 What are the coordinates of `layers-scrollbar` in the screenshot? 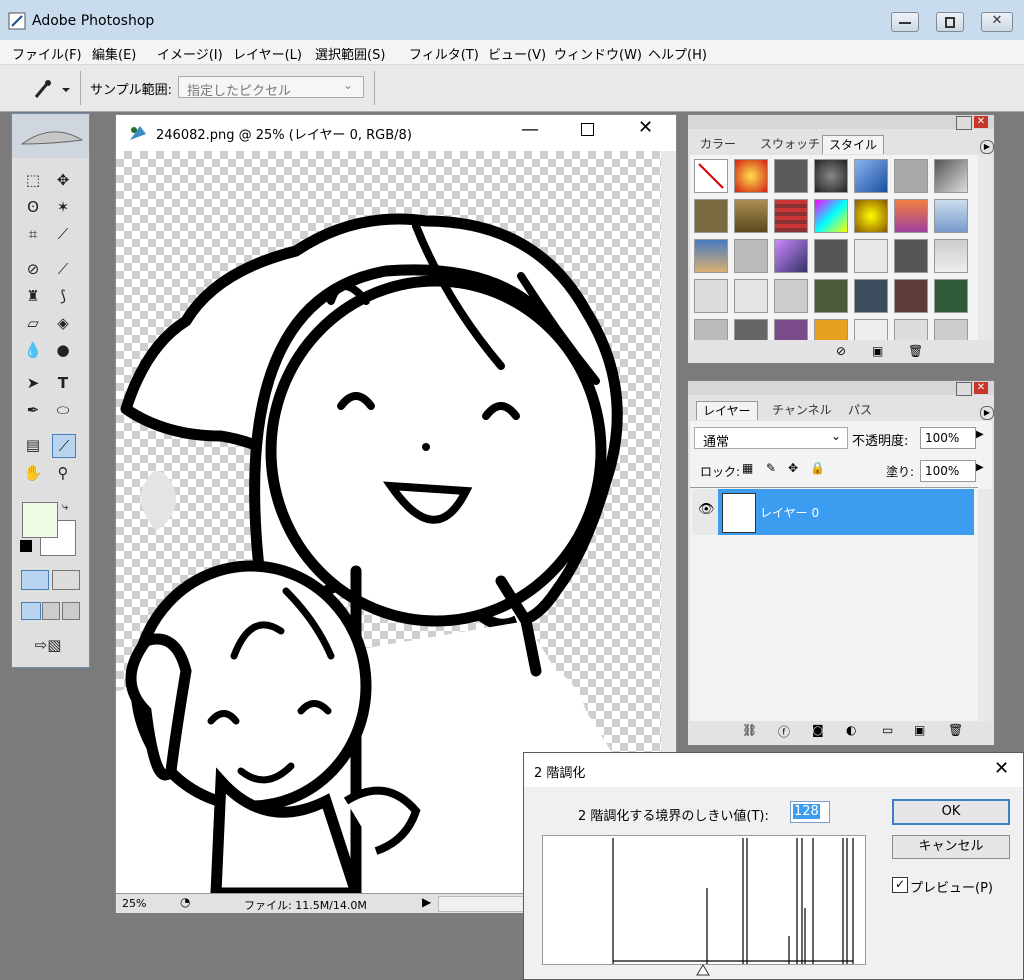 It's located at (985, 614).